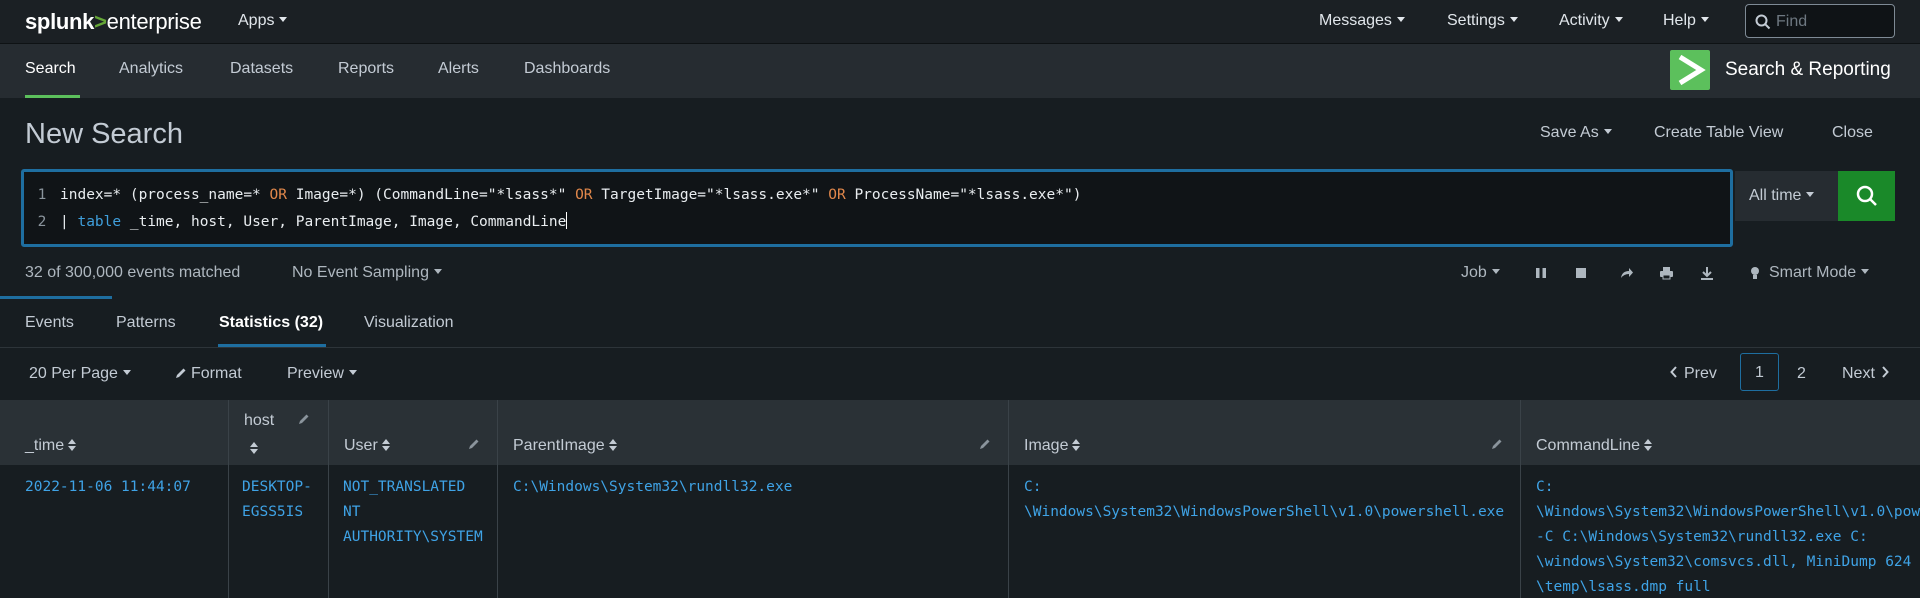  Describe the element at coordinates (409, 323) in the screenshot. I see `tab-visualization: Visualization` at that location.